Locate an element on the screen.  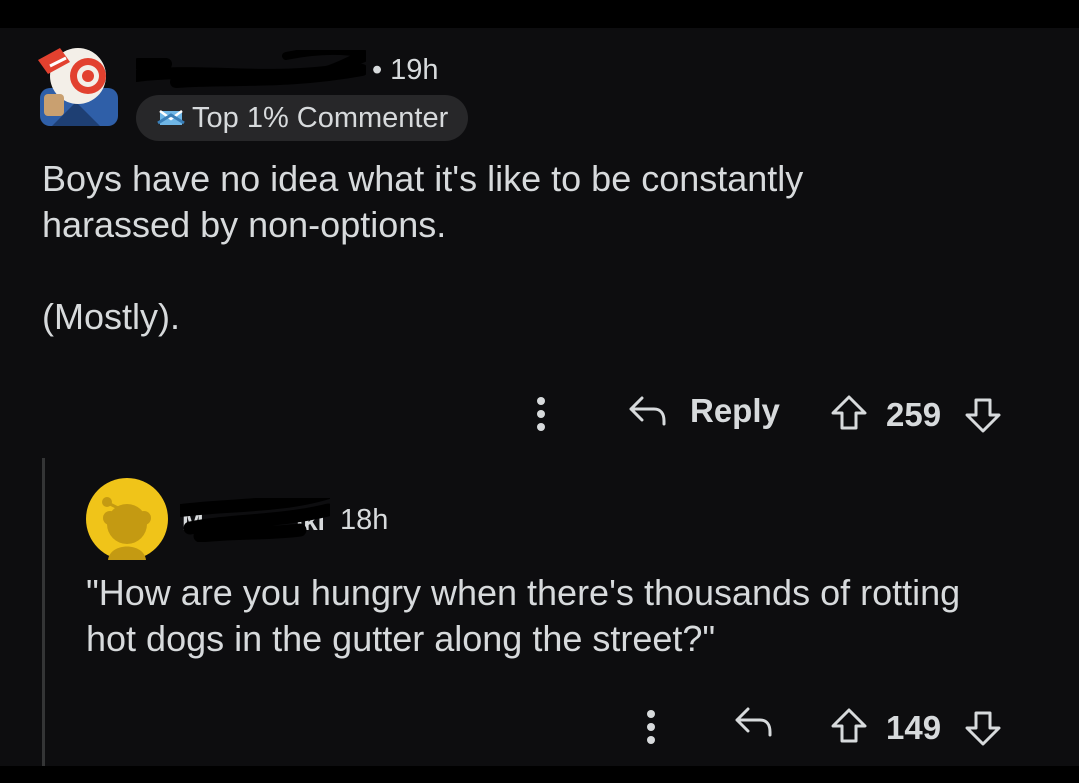
reply-meta: M iki 18h is located at coordinates (284, 520).